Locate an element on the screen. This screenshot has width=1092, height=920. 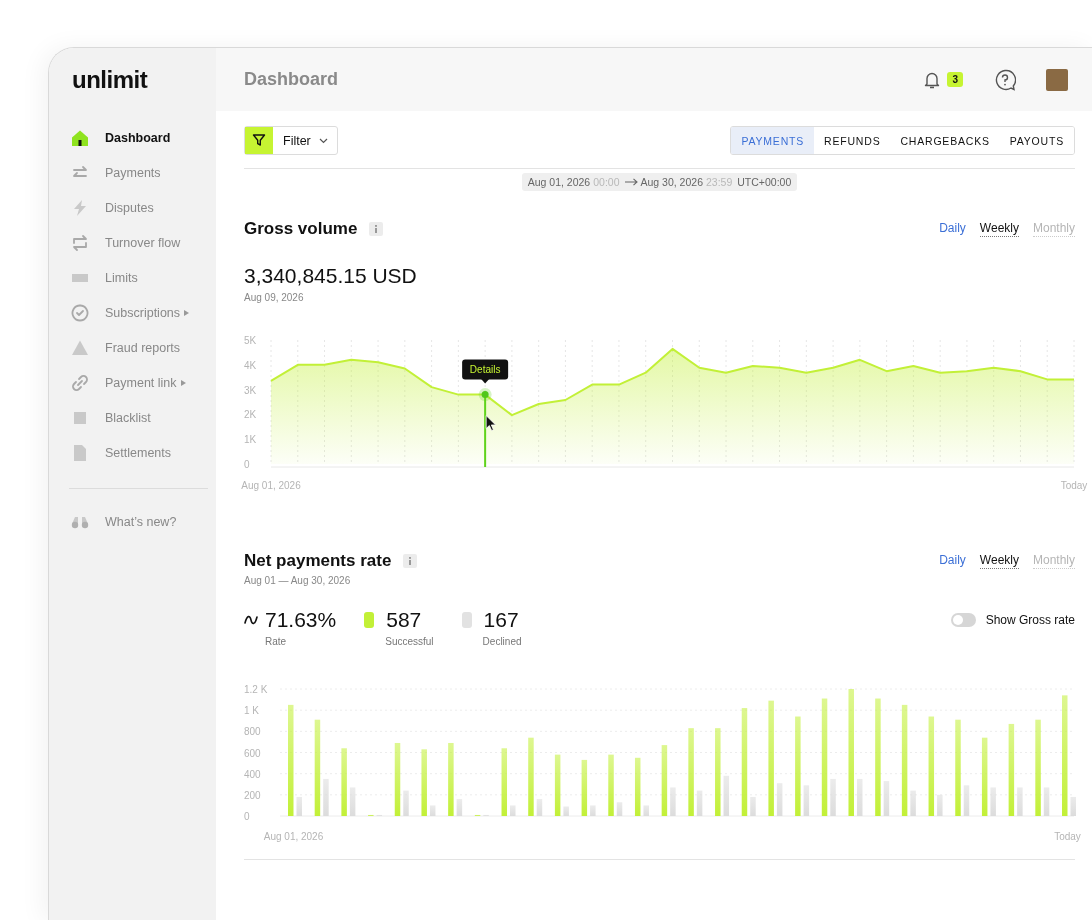
axis-tick-label: Today is located at coordinates (1074, 485).